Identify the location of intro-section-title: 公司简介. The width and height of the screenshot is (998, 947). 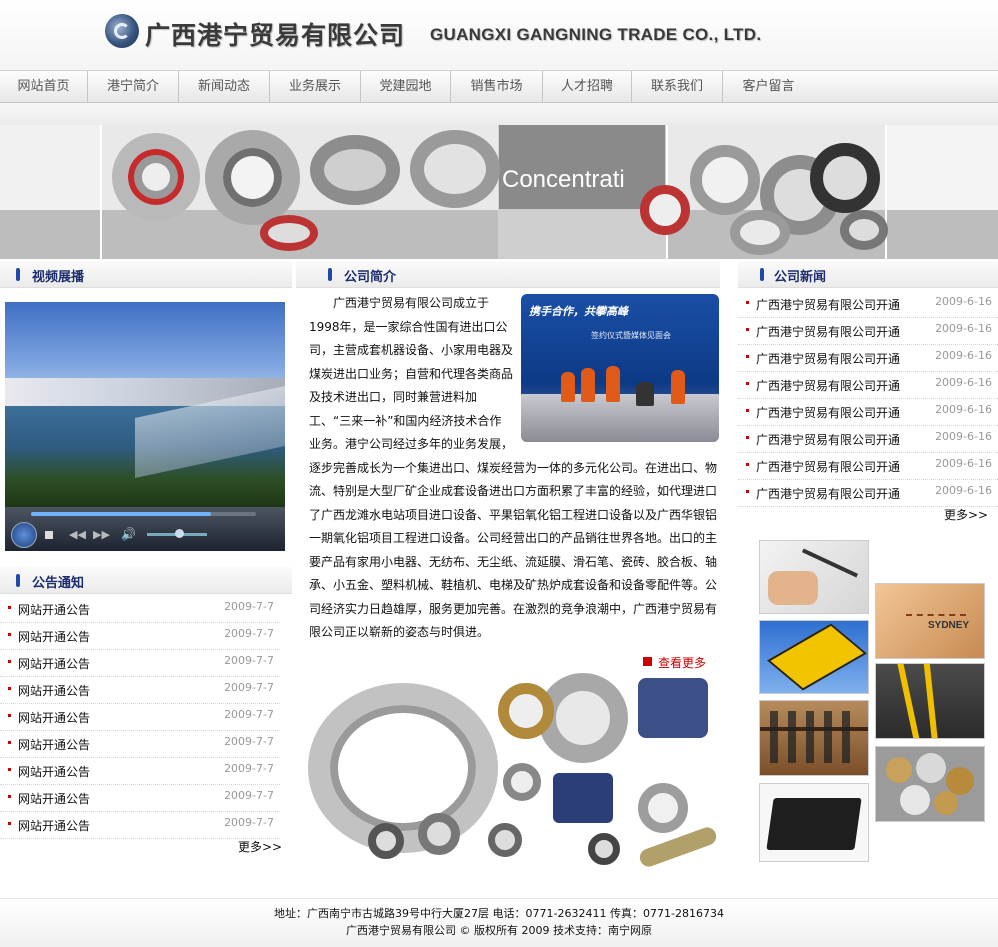
(370, 277).